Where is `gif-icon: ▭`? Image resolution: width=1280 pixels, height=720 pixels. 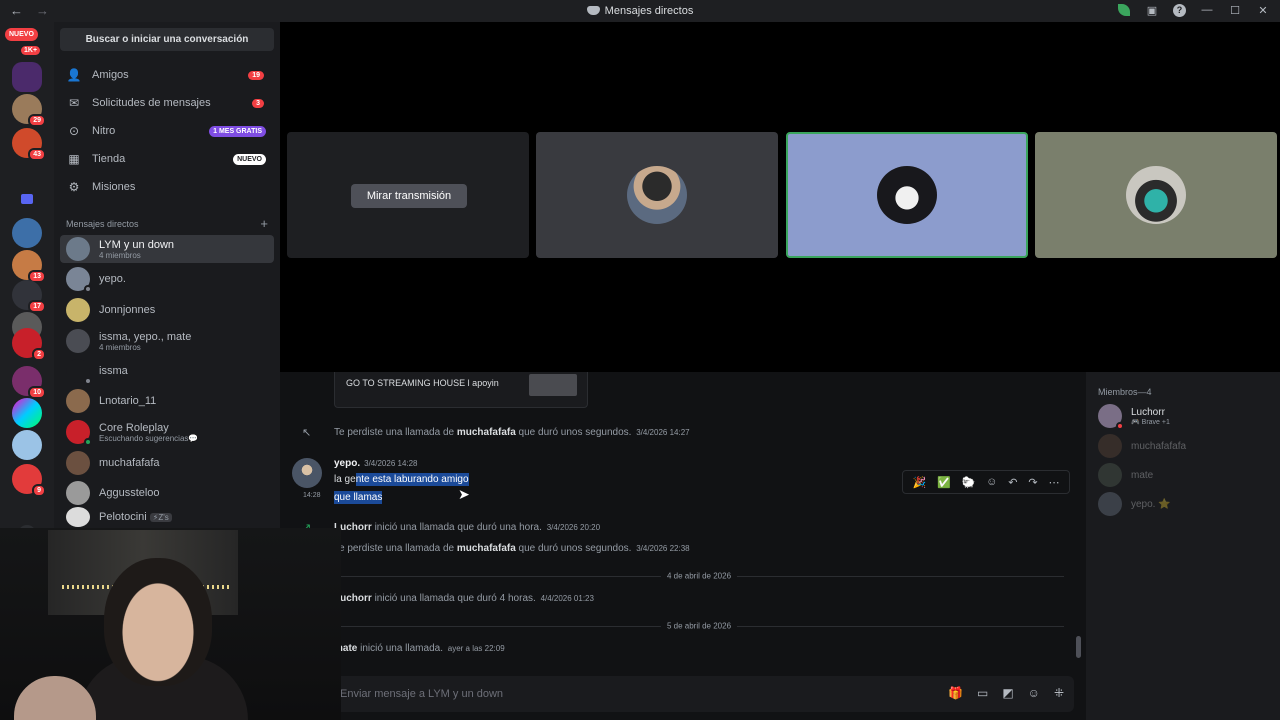
gif-icon: ▭ is located at coordinates (982, 693).